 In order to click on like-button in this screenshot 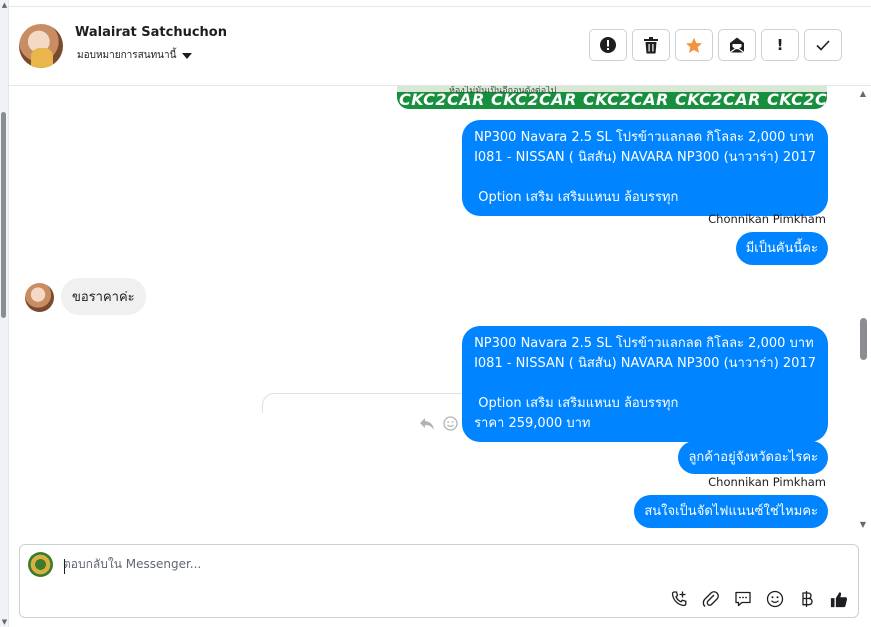, I will do `click(839, 599)`.